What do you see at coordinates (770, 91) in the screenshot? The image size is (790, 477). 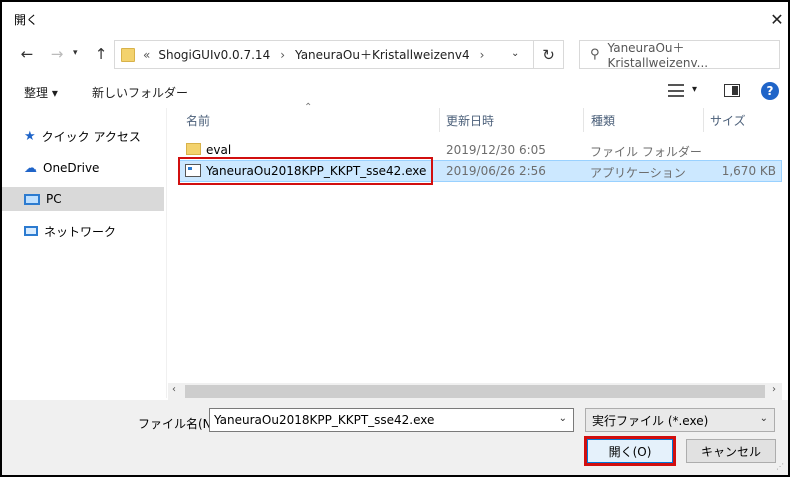 I see `help-icon: ?` at bounding box center [770, 91].